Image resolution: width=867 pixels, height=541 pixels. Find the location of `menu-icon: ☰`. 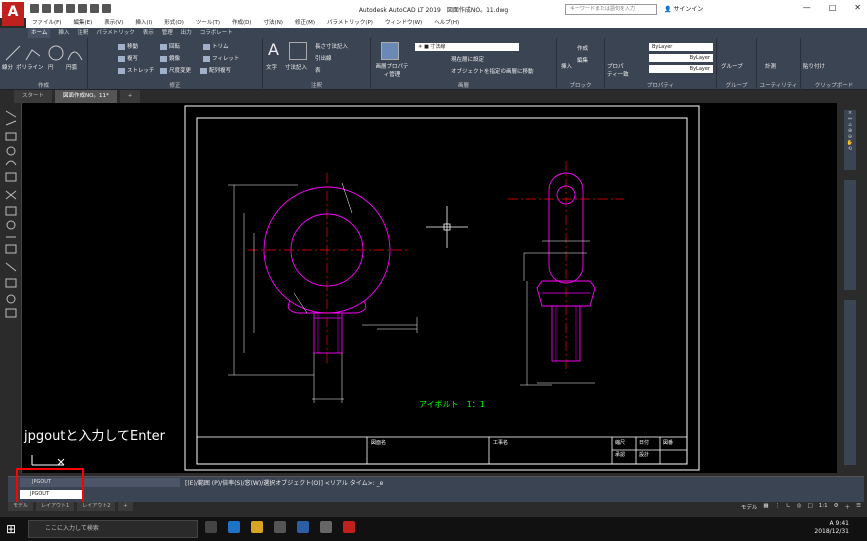

menu-icon: ☰ is located at coordinates (858, 507).